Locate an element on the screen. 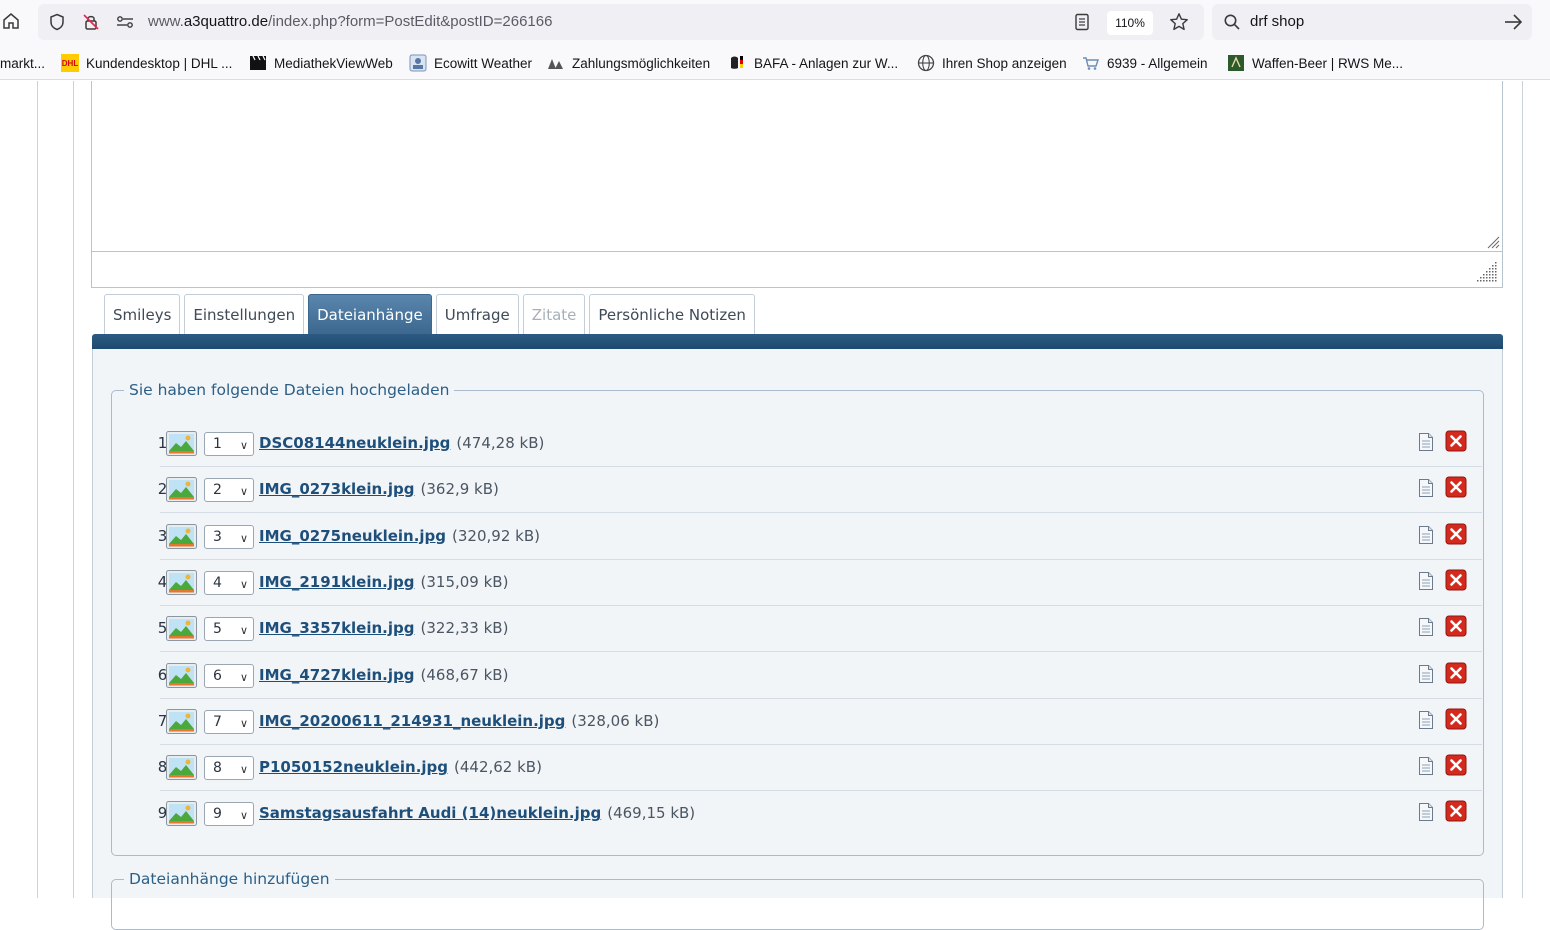 The image size is (1550, 930). clapperboard-icon is located at coordinates (258, 63).